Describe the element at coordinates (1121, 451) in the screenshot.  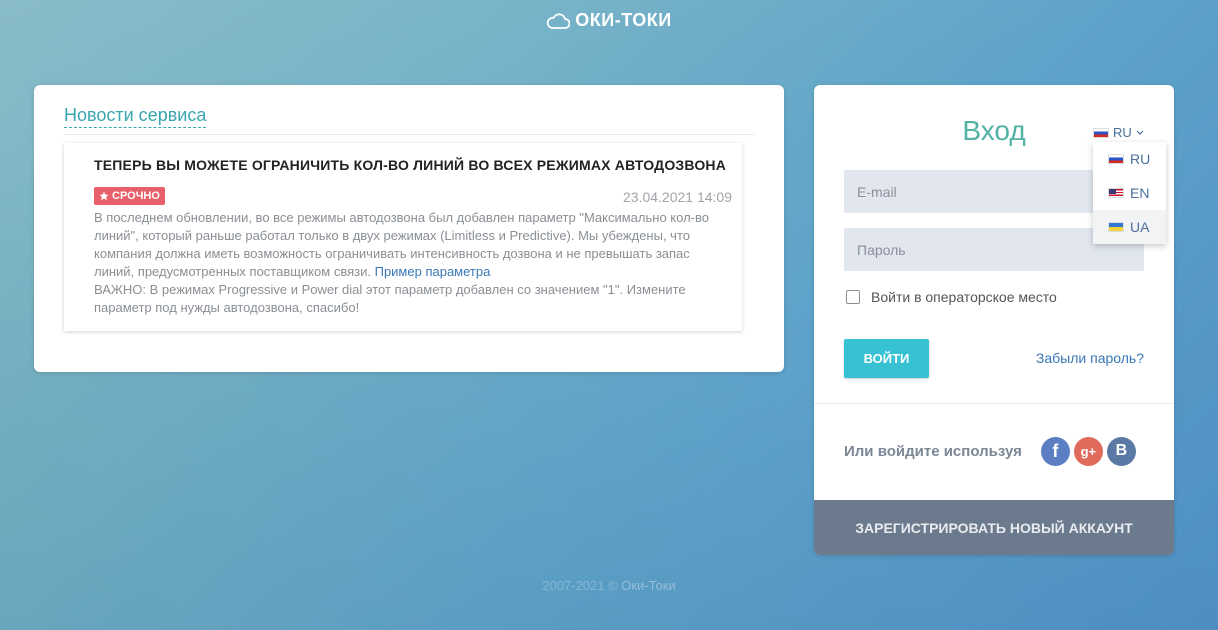
I see `vk-icon: B` at that location.